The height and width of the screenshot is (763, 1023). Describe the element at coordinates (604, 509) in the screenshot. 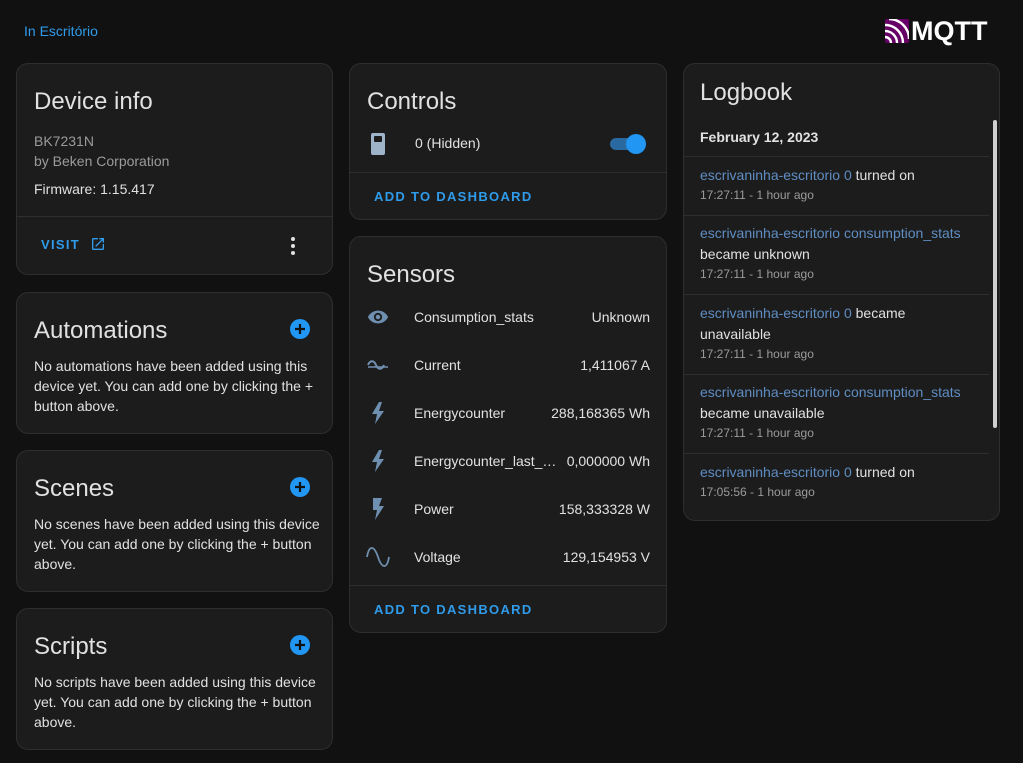

I see `sensor-value: 158,333328 W` at that location.